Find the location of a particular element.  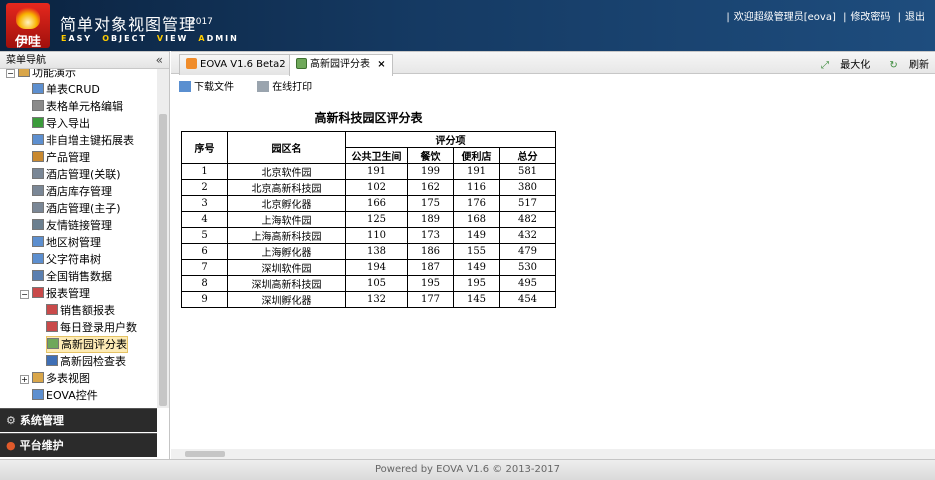

table-cell: 155 is located at coordinates (476, 251).